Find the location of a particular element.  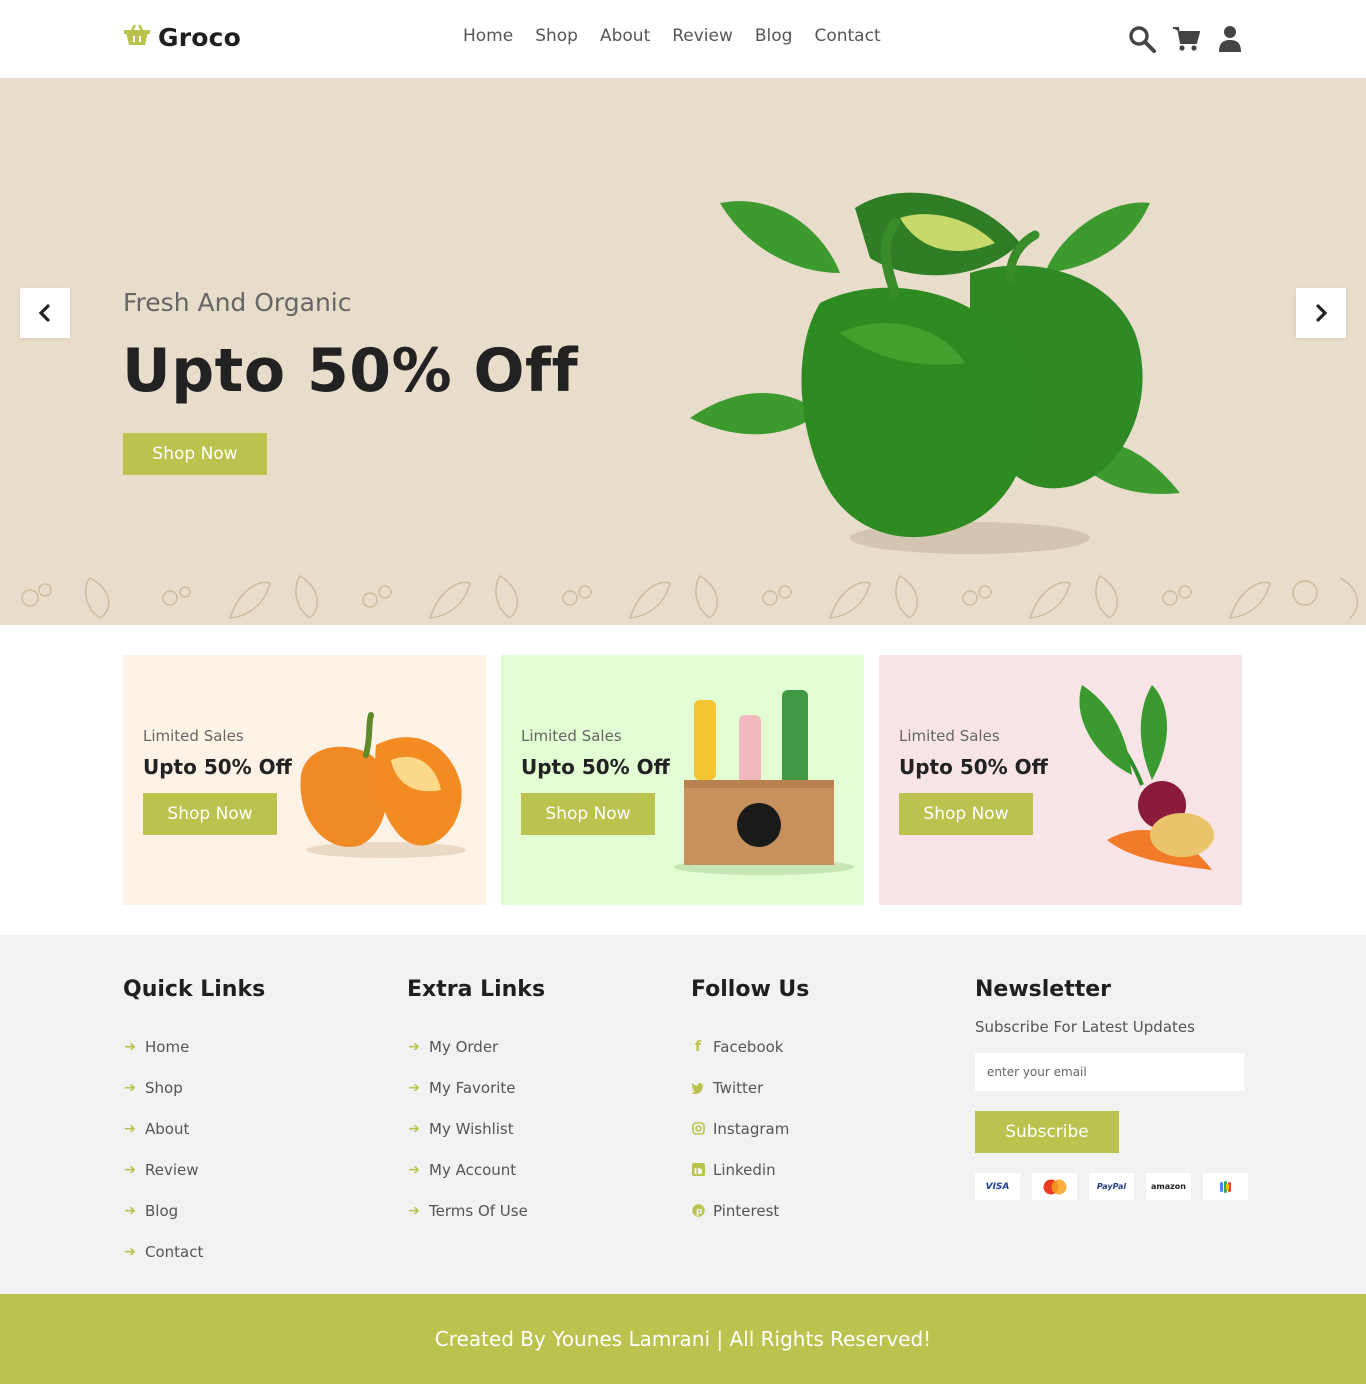

visa-icon: VISA is located at coordinates (997, 1186).